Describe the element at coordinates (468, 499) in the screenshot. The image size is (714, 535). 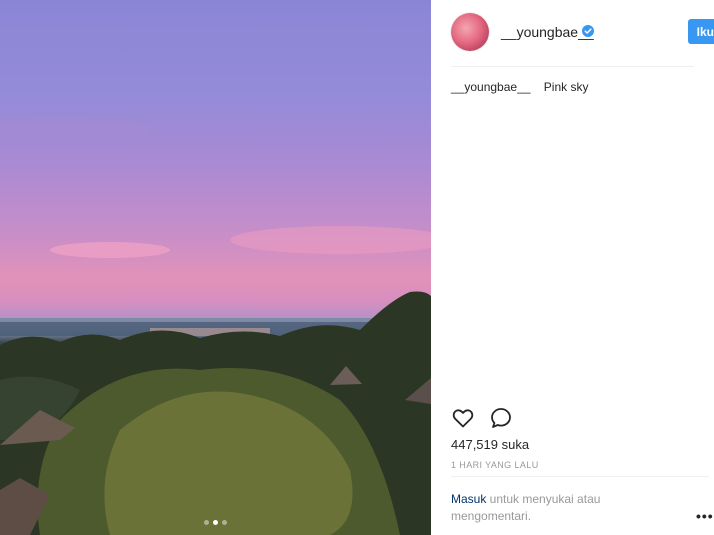
I see `login-link: Masuk` at that location.